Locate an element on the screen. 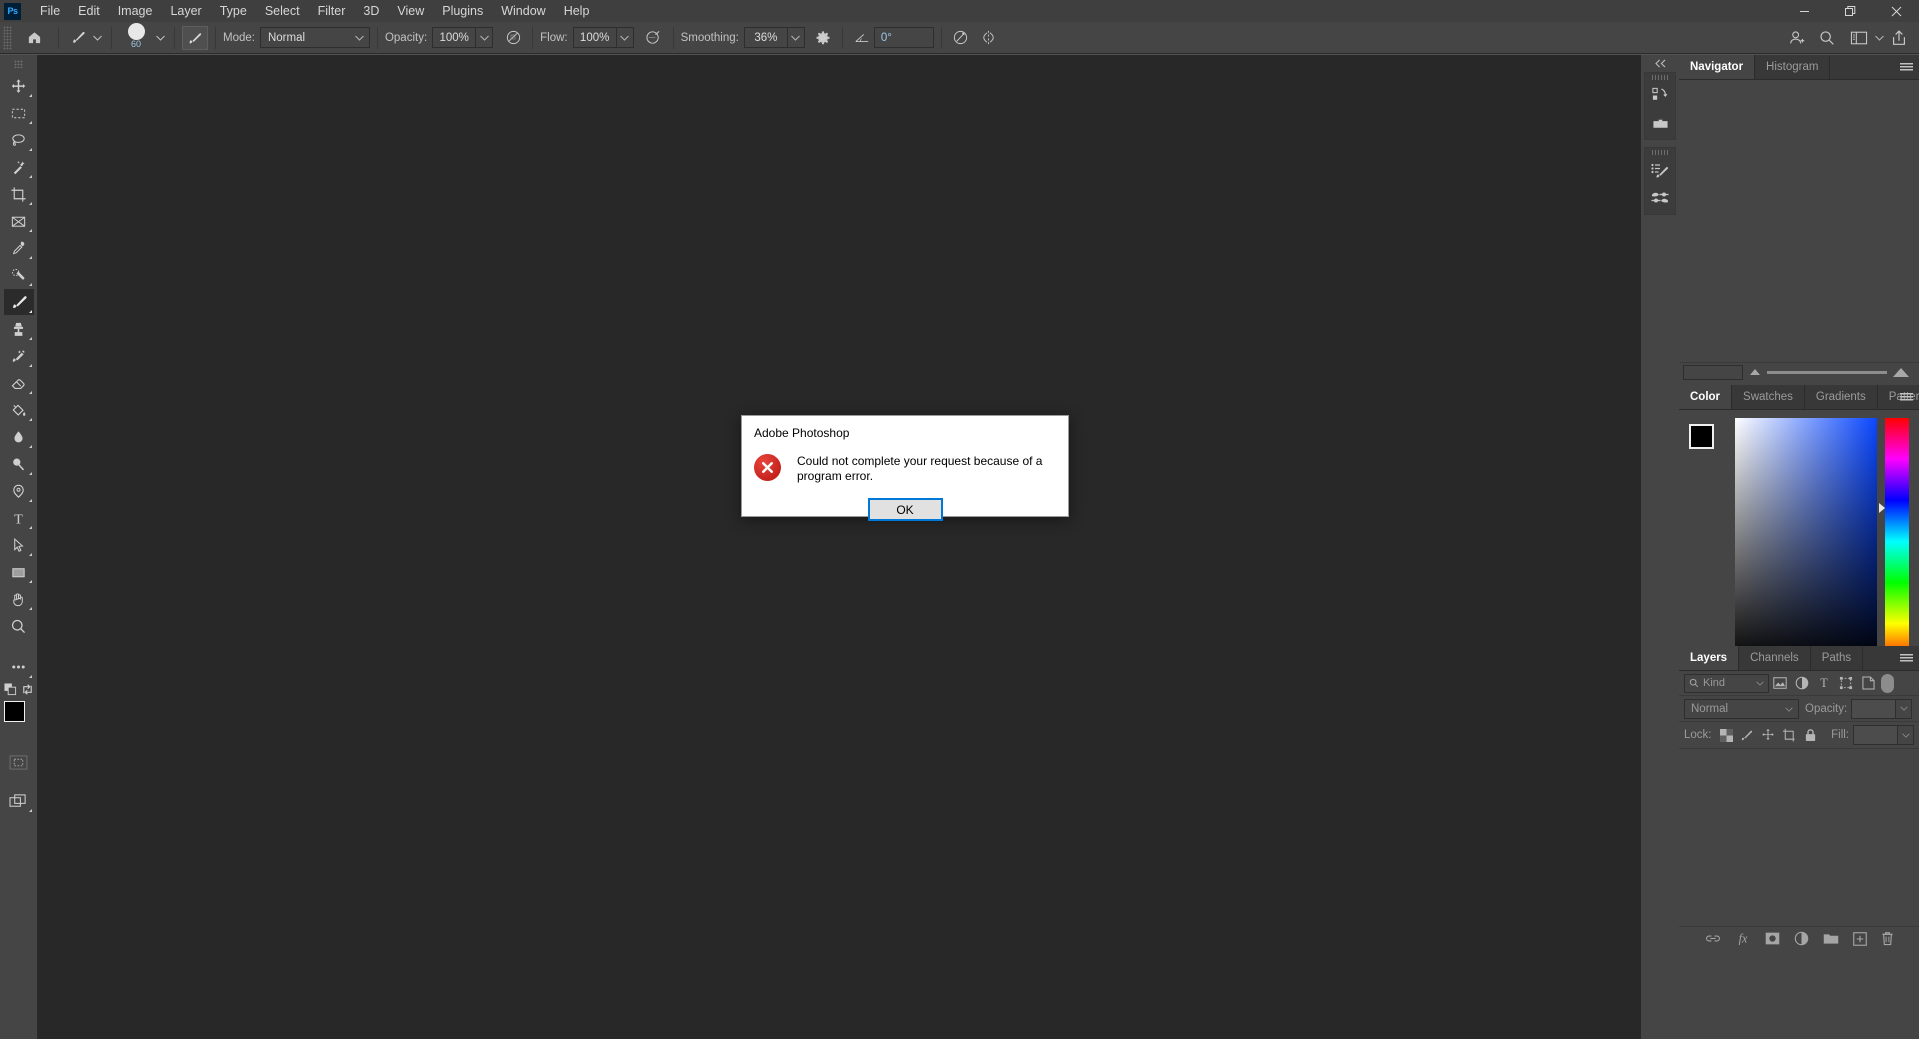 The image size is (1919, 1039). filter-pixel-icon is located at coordinates (1780, 683).